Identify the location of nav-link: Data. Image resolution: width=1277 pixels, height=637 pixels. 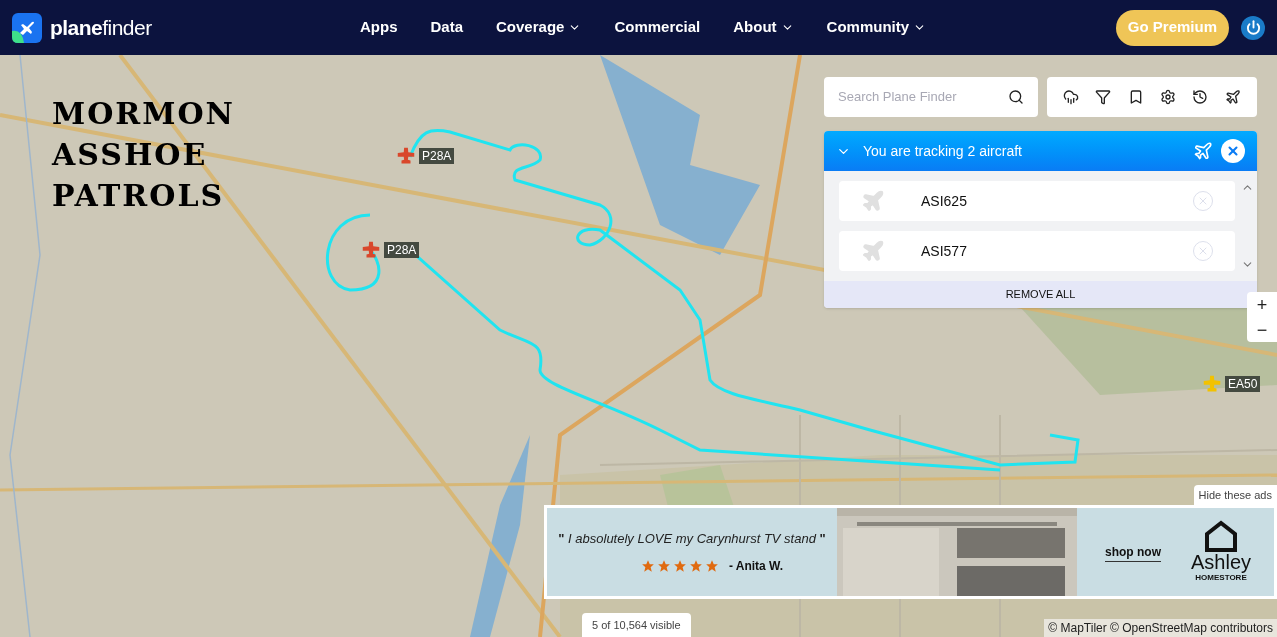
(446, 27).